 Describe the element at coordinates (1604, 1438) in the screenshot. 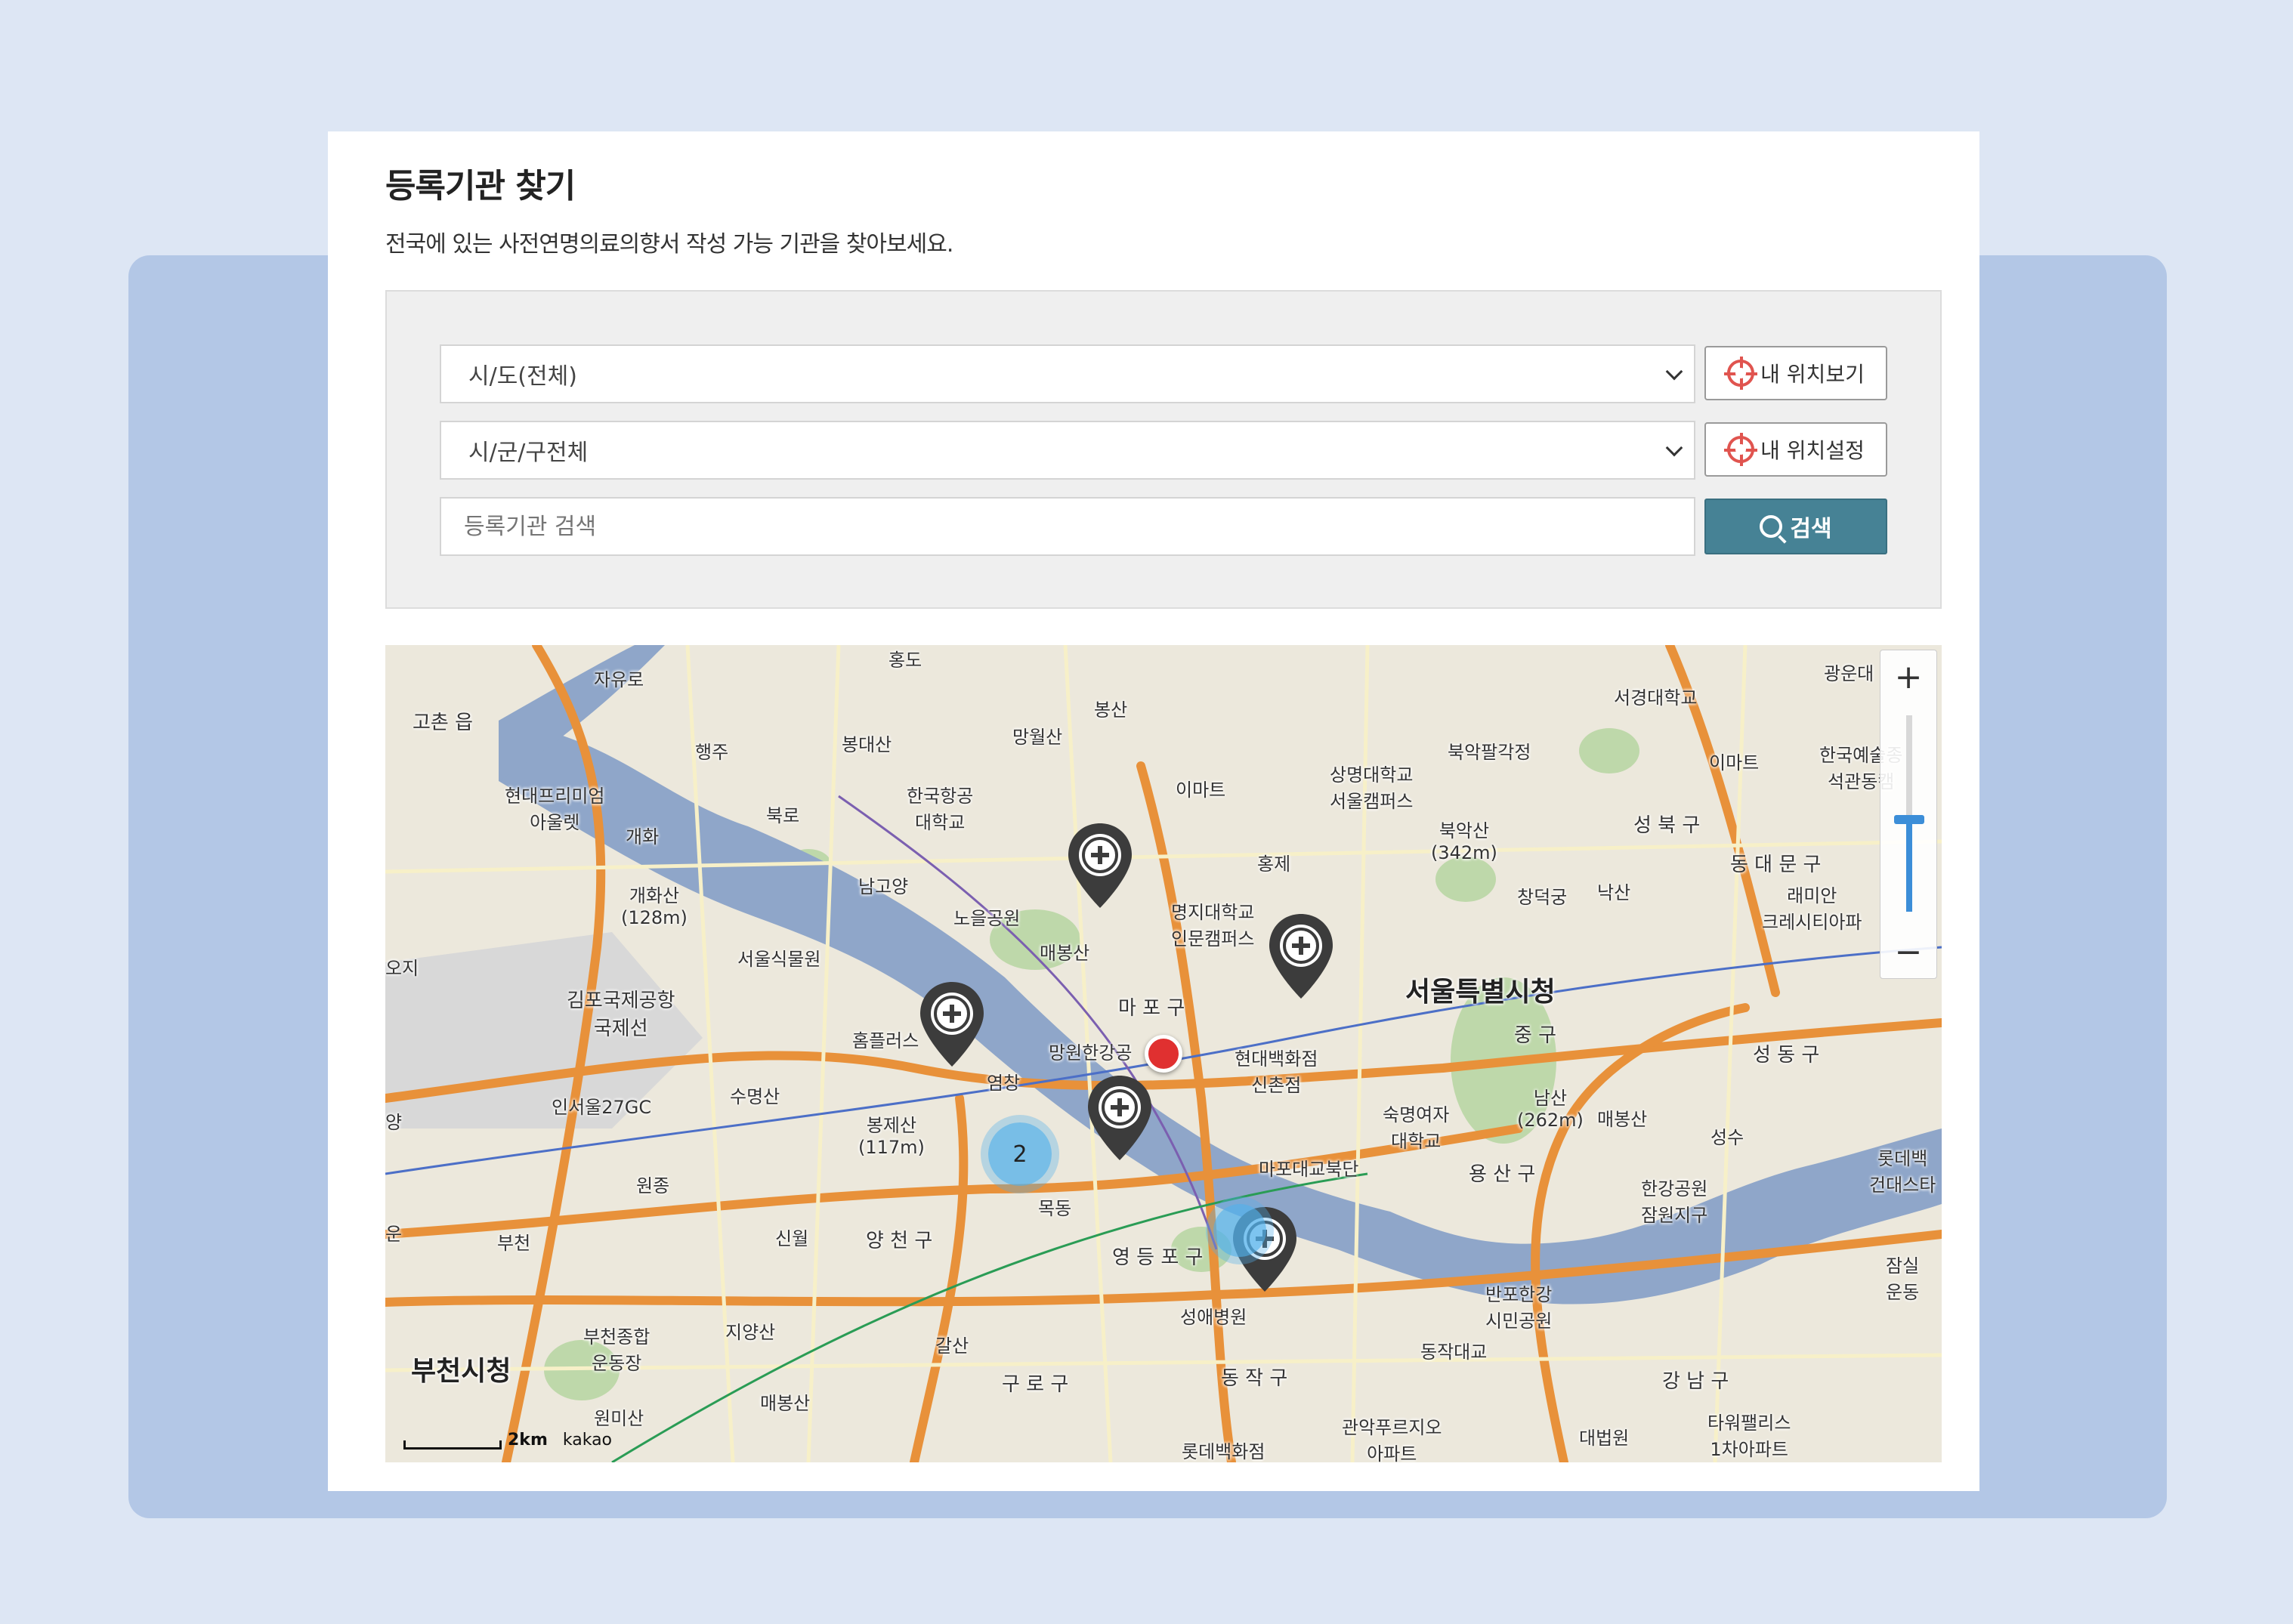

I see `map-label-supreme-court: 대법원` at that location.